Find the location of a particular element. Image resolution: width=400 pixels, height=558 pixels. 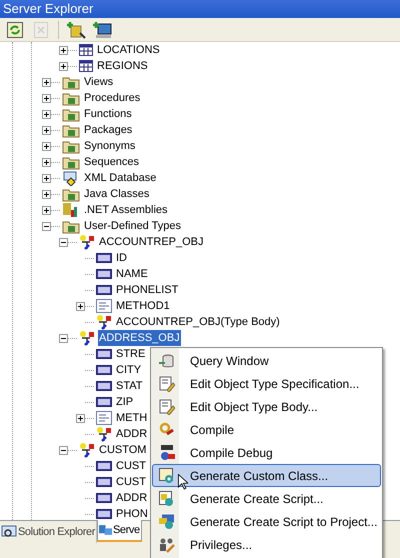

cursor-icon is located at coordinates (183, 482).